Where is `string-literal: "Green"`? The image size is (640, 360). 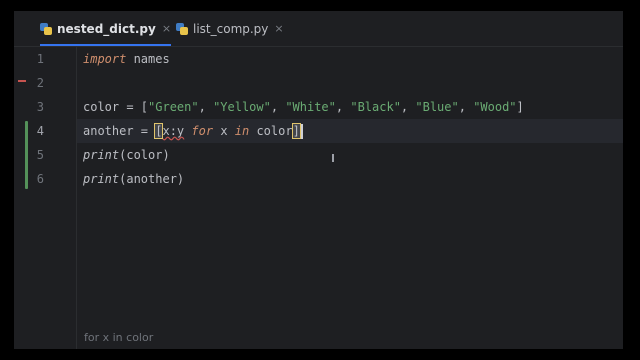 string-literal: "Green" is located at coordinates (173, 107).